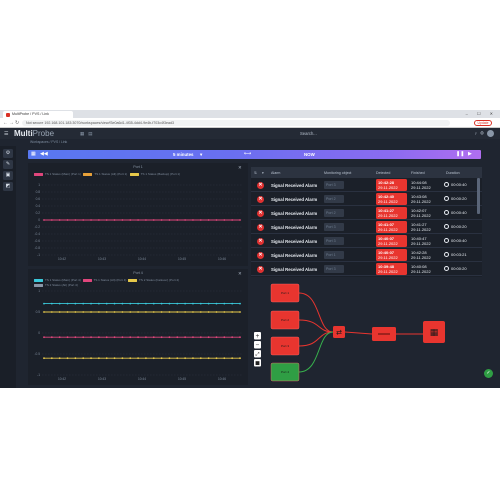 The height and width of the screenshot is (500, 500). What do you see at coordinates (201, 155) in the screenshot?
I see `chevron-down-icon: ▾` at bounding box center [201, 155].